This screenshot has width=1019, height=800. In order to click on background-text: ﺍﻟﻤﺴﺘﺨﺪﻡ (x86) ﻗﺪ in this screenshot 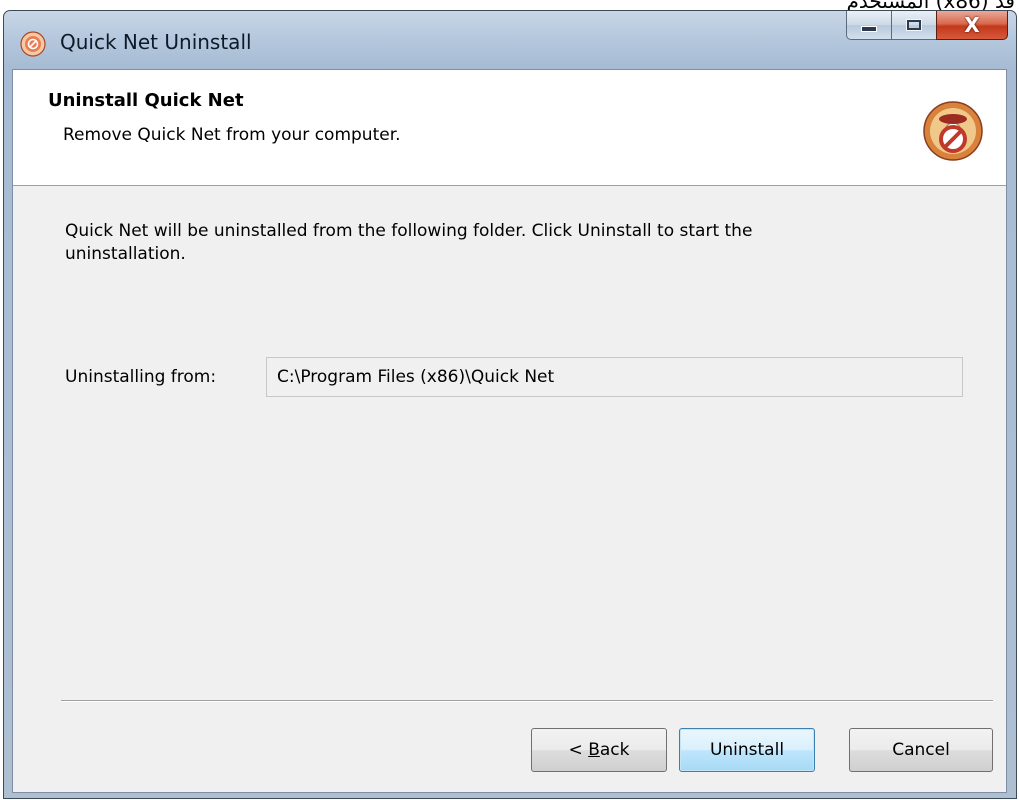, I will do `click(930, 5)`.